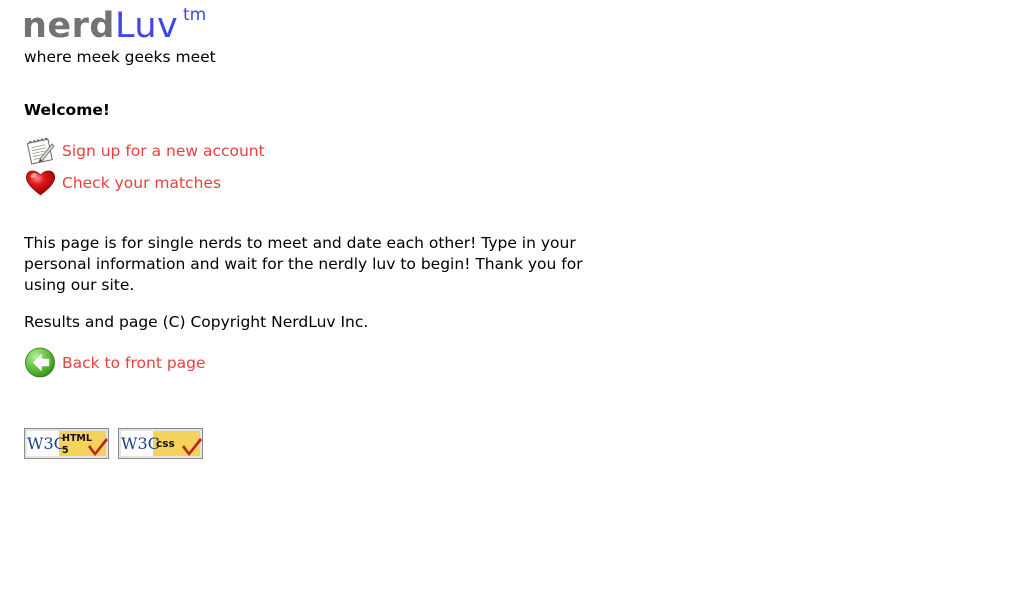 Image resolution: width=1016 pixels, height=615 pixels. I want to click on signup-link-label: Sign up for a new account, so click(163, 150).